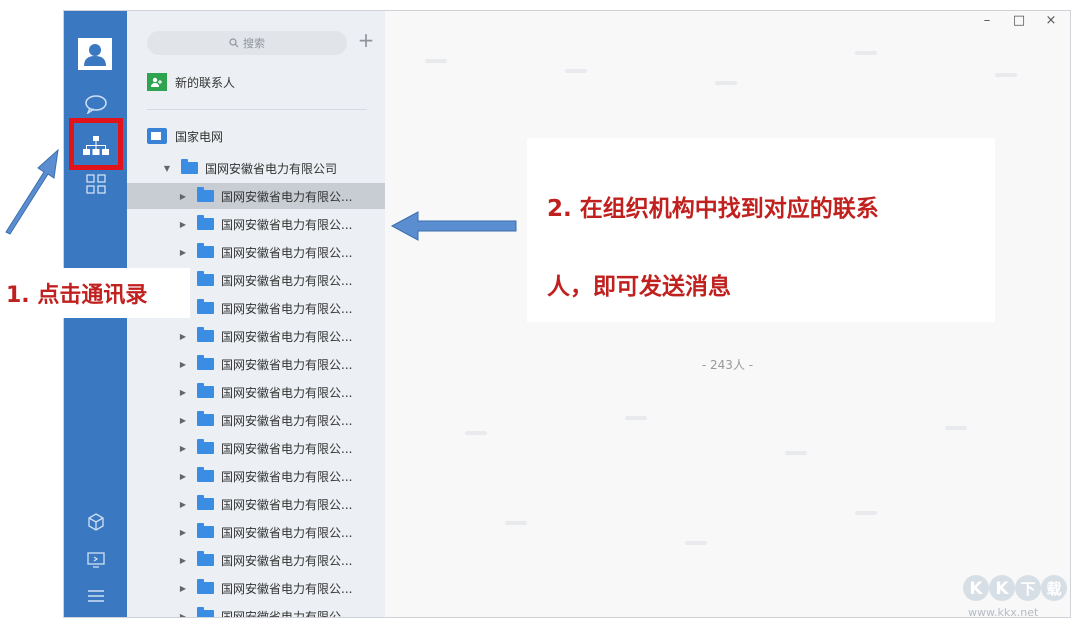  Describe the element at coordinates (639, 287) in the screenshot. I see `step2-line2: 人，即可发送消息` at that location.